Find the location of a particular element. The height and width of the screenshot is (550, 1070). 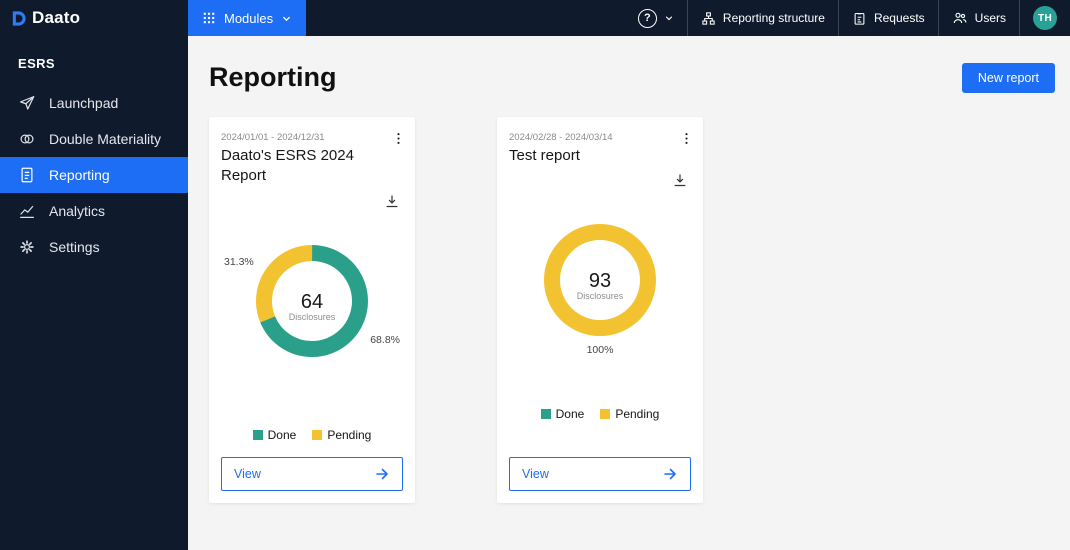

nav-reporting-structure: Reporting structure is located at coordinates (763, 18).